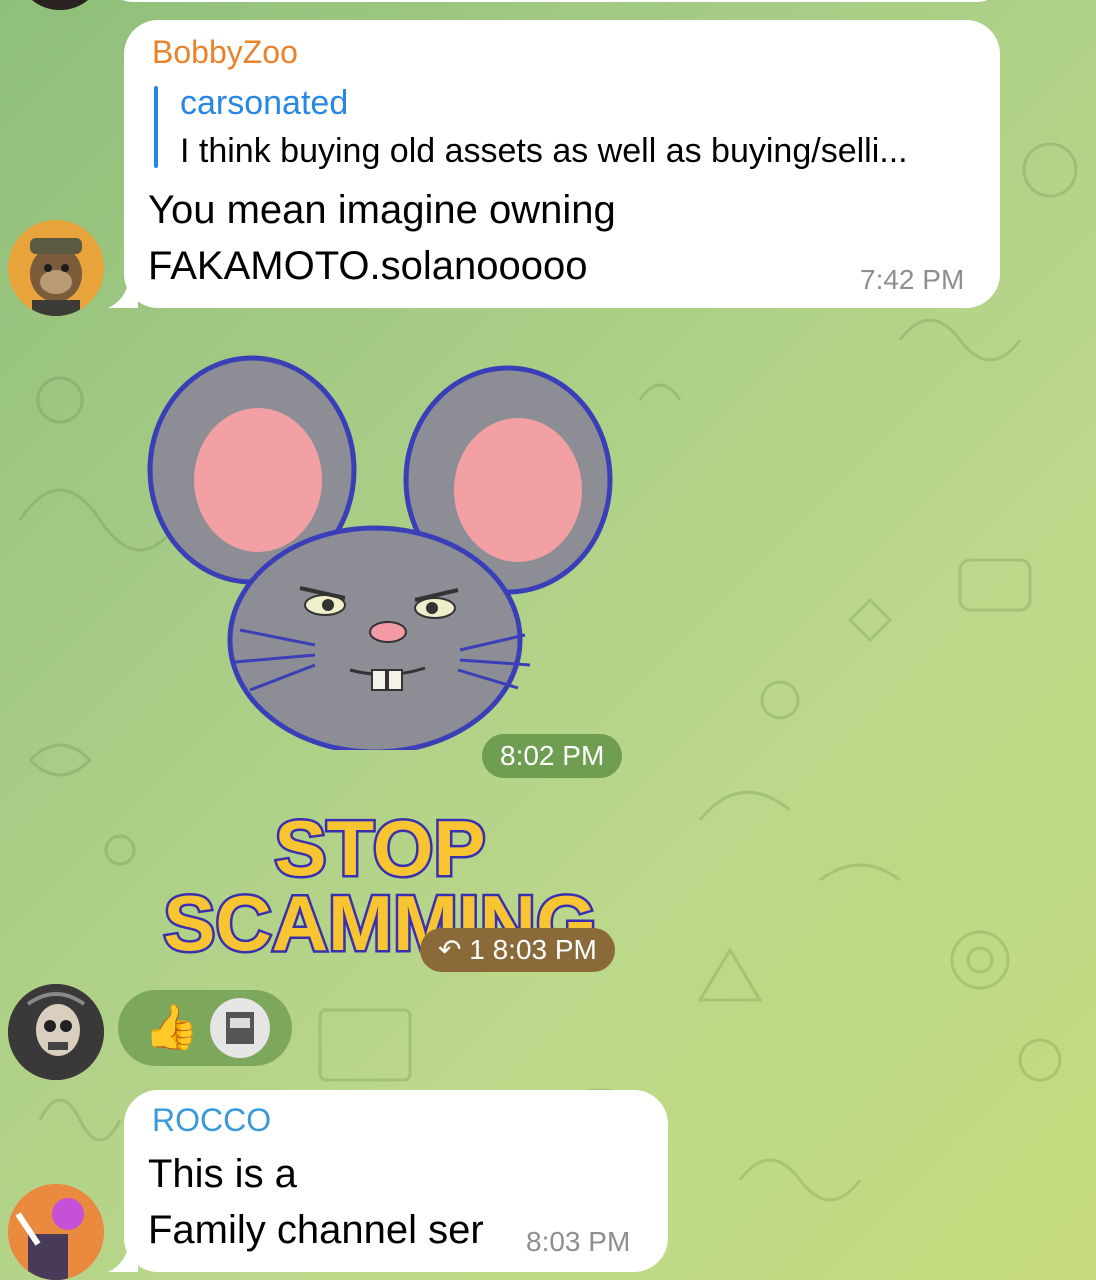 The width and height of the screenshot is (1096, 1280). What do you see at coordinates (240, 1028) in the screenshot?
I see `reactor-avatar-icon` at bounding box center [240, 1028].